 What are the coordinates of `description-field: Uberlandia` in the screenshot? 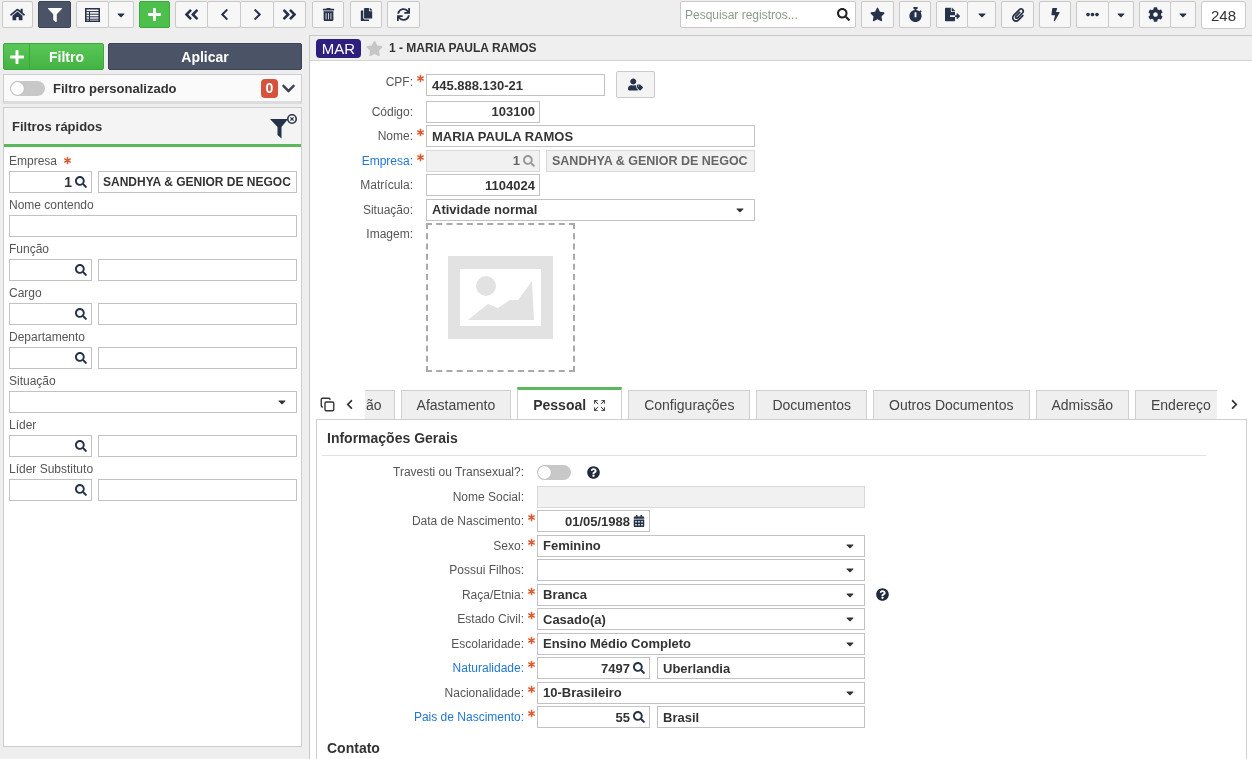 It's located at (761, 668).